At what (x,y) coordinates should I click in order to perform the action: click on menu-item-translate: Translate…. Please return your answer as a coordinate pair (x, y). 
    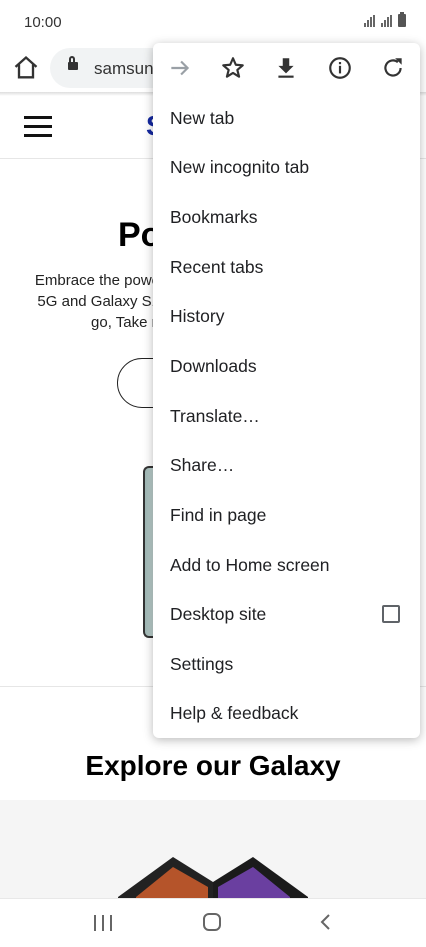
    Looking at the image, I should click on (286, 416).